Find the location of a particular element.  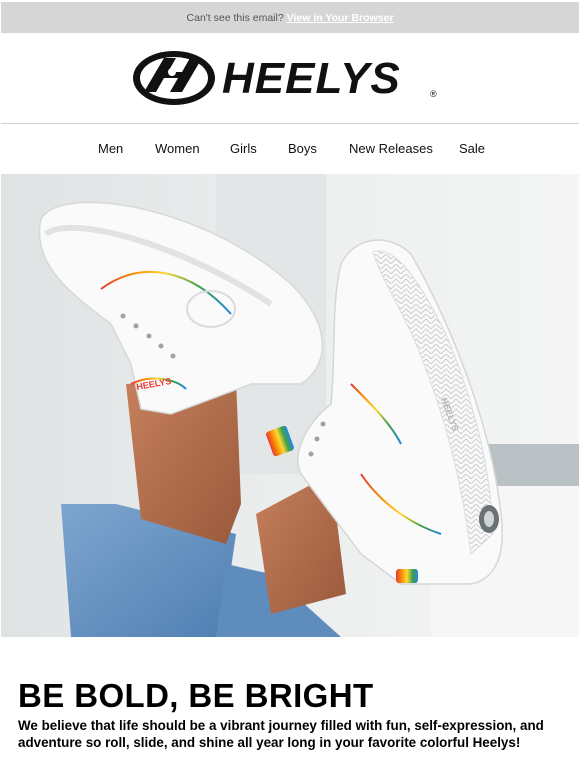

nav-item-women: Women is located at coordinates (177, 148).